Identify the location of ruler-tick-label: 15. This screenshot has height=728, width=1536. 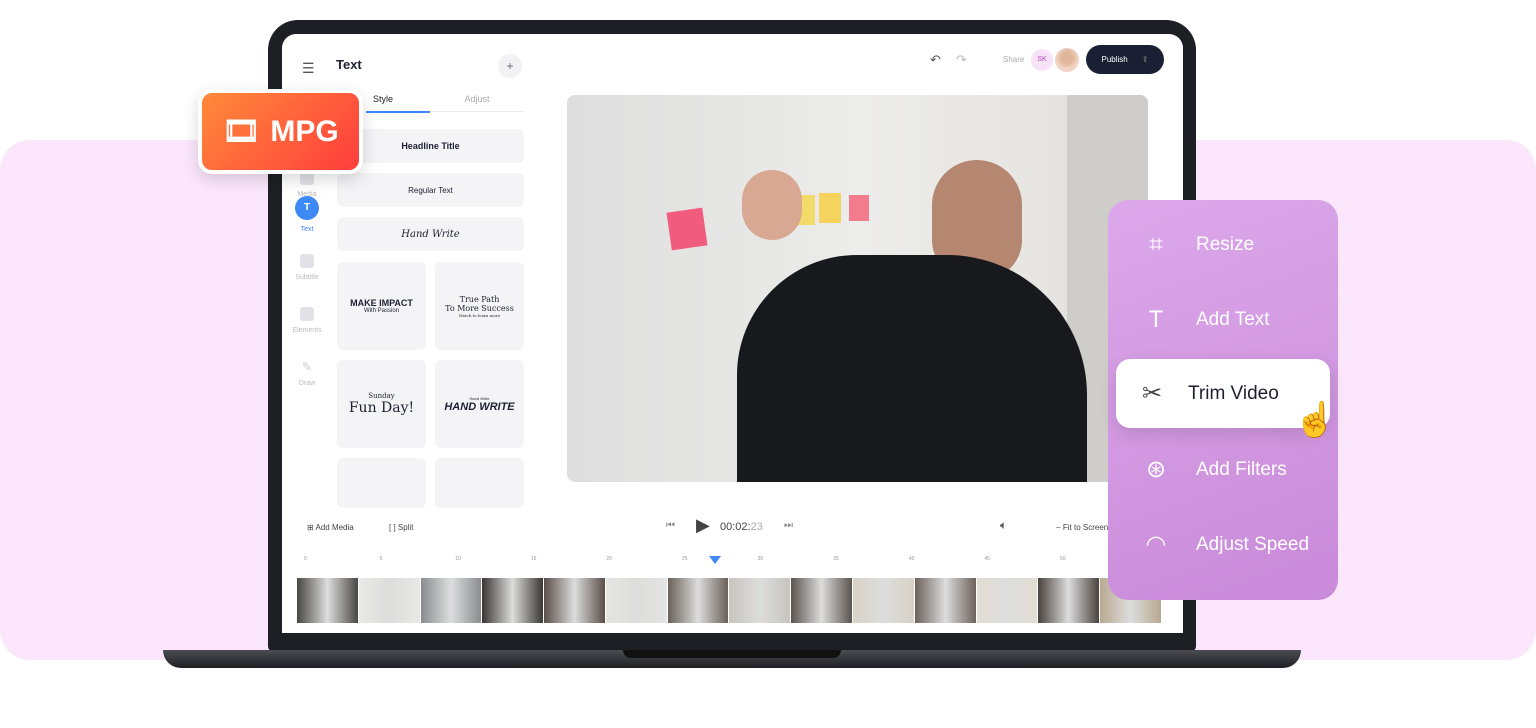
(533, 559).